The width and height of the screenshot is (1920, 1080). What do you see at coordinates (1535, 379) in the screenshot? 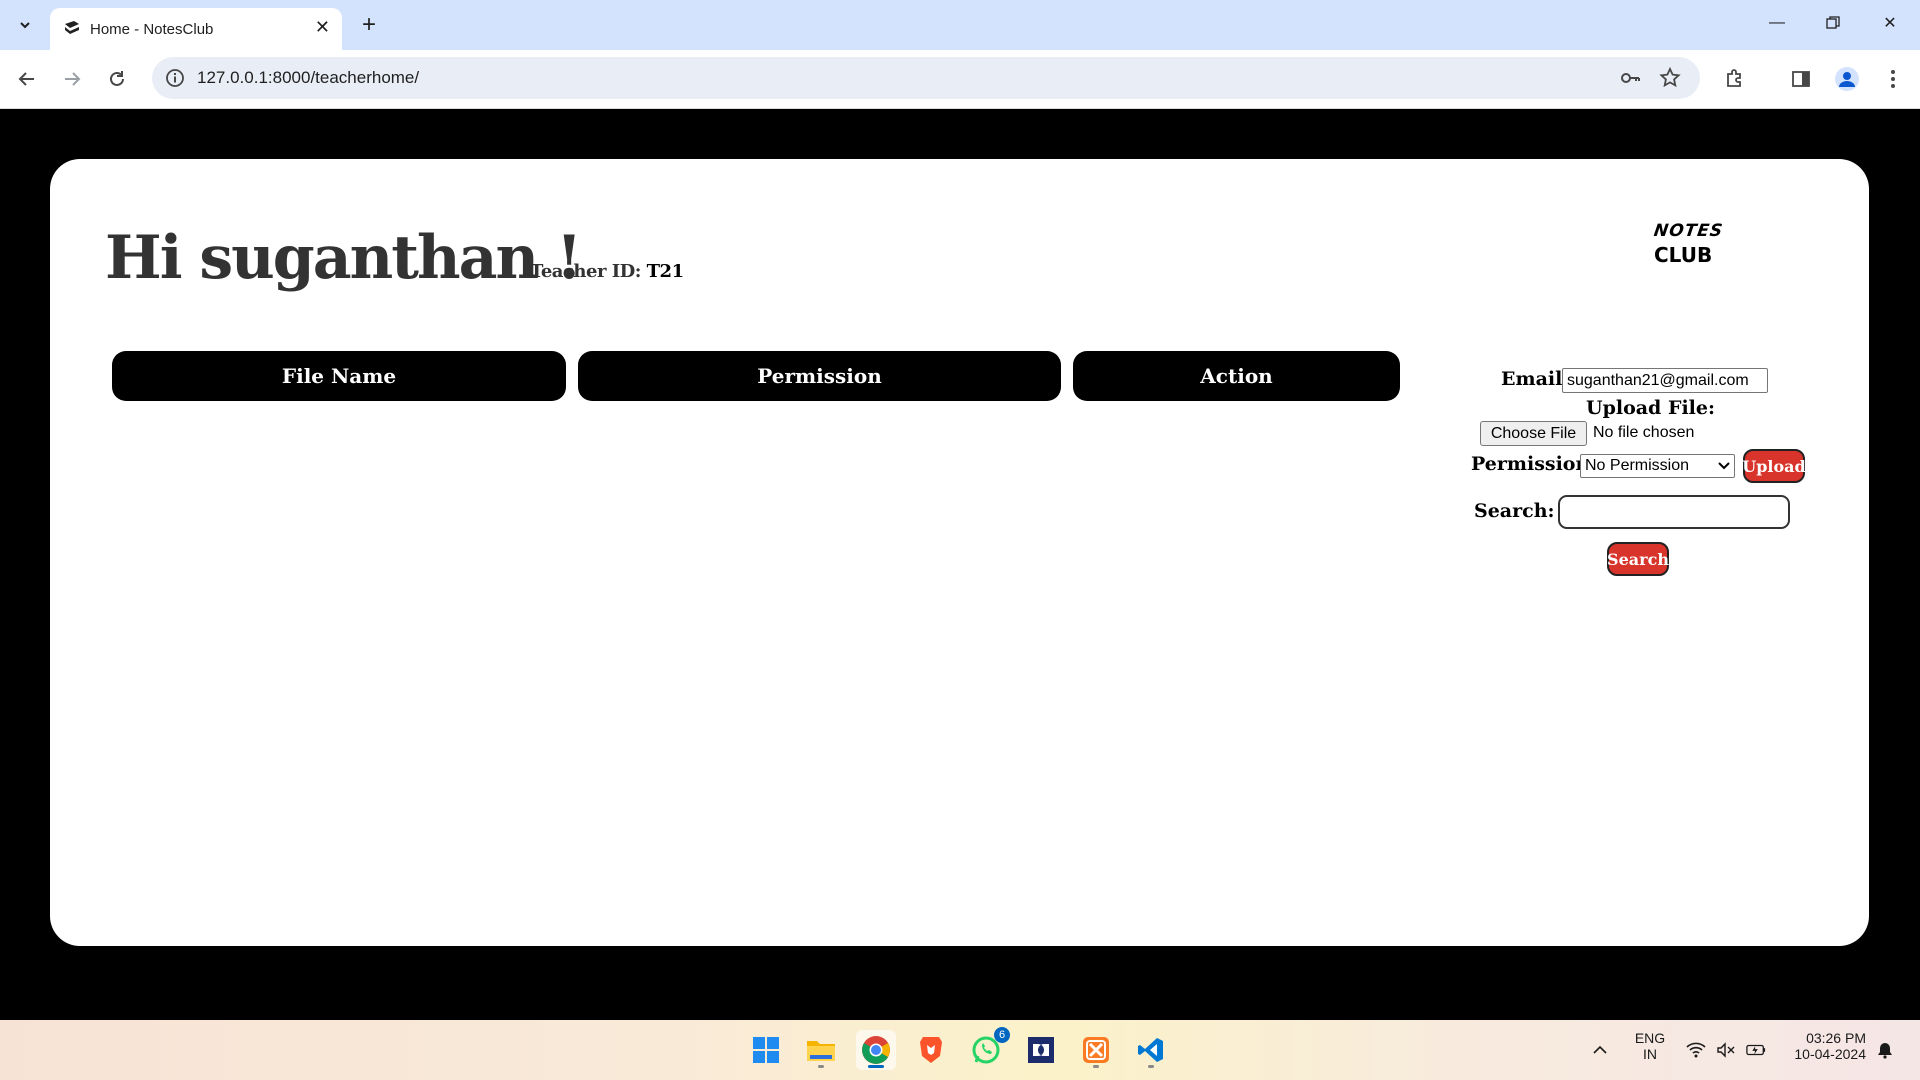
I see `email-label: Email:` at bounding box center [1535, 379].